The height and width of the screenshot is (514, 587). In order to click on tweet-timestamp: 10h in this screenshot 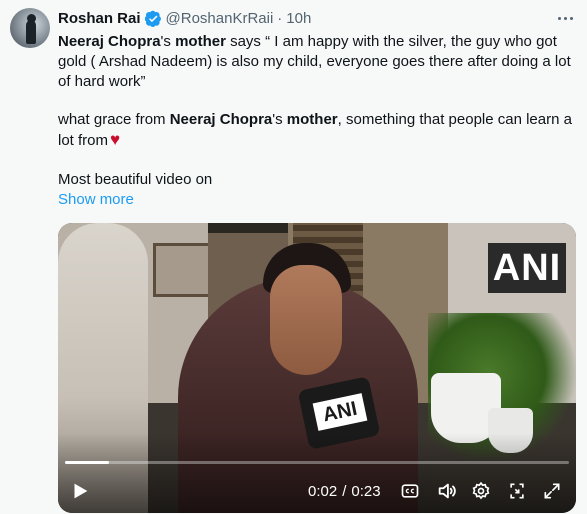, I will do `click(298, 18)`.